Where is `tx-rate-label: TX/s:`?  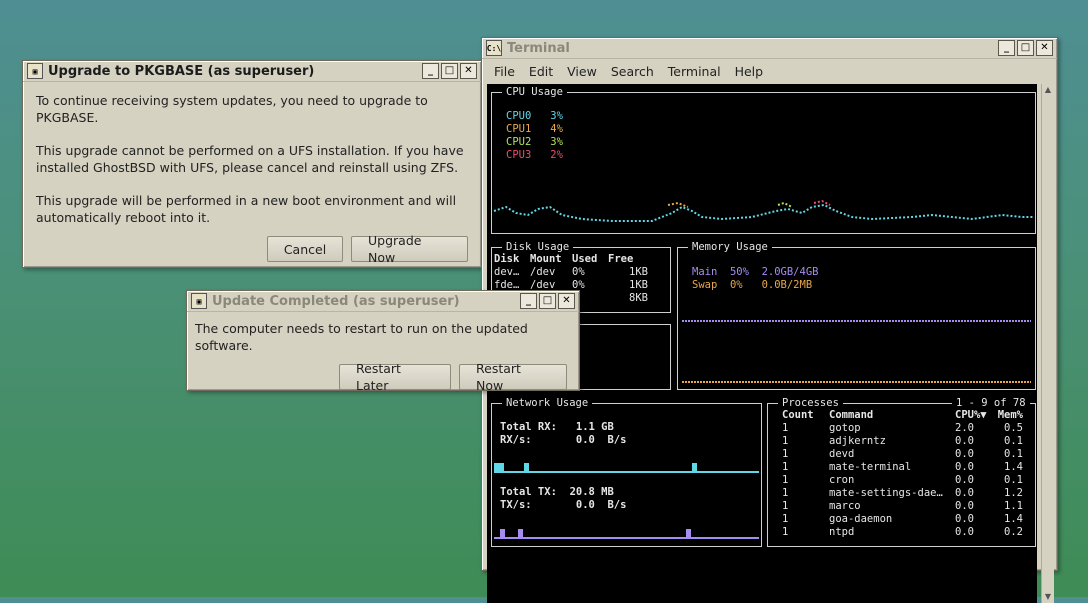 tx-rate-label: TX/s: is located at coordinates (516, 505).